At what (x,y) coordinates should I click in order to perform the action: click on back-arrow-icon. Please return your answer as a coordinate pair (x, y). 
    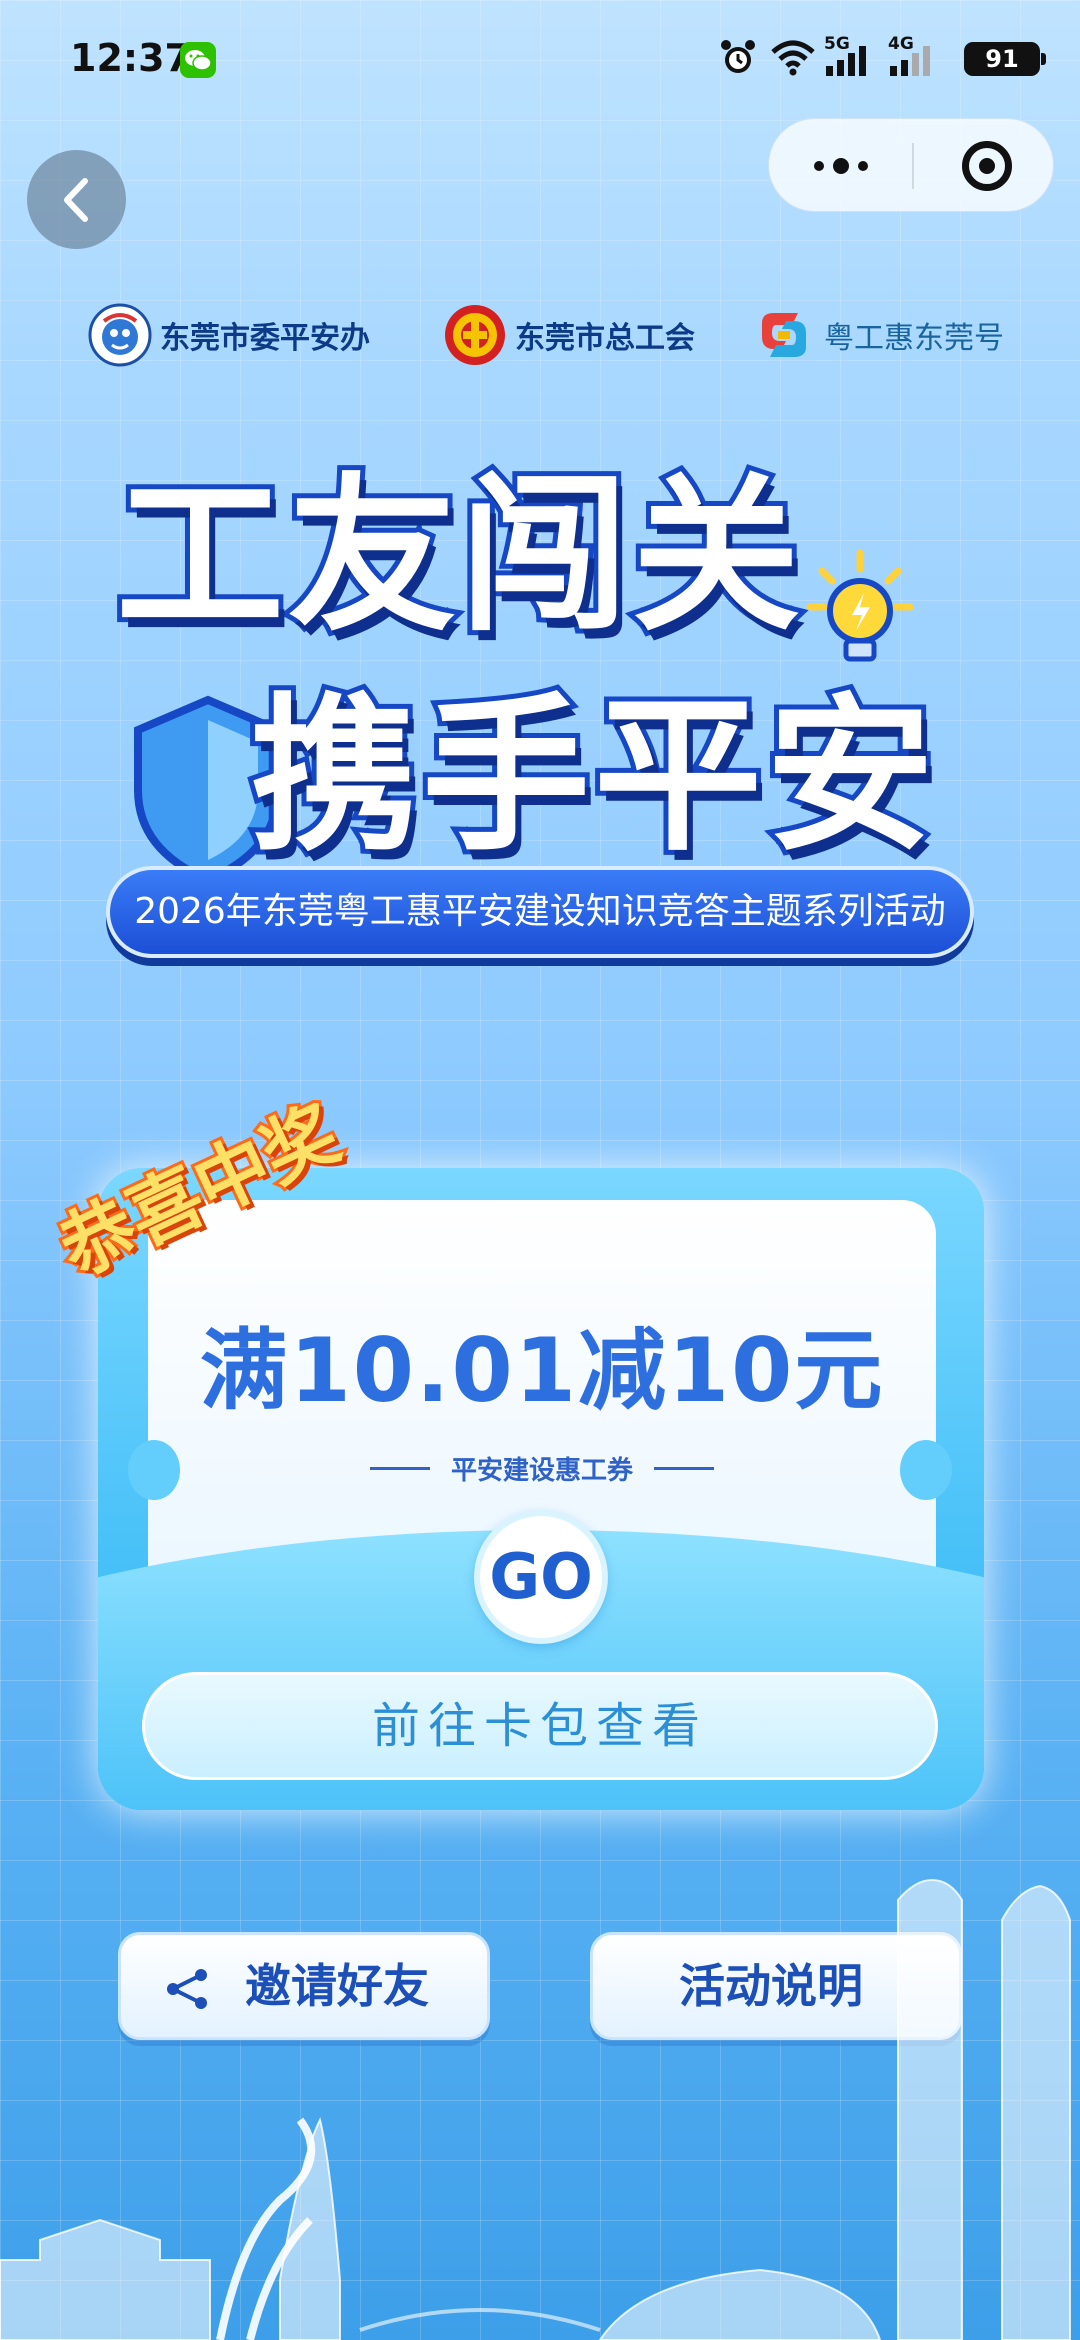
    Looking at the image, I should click on (76, 200).